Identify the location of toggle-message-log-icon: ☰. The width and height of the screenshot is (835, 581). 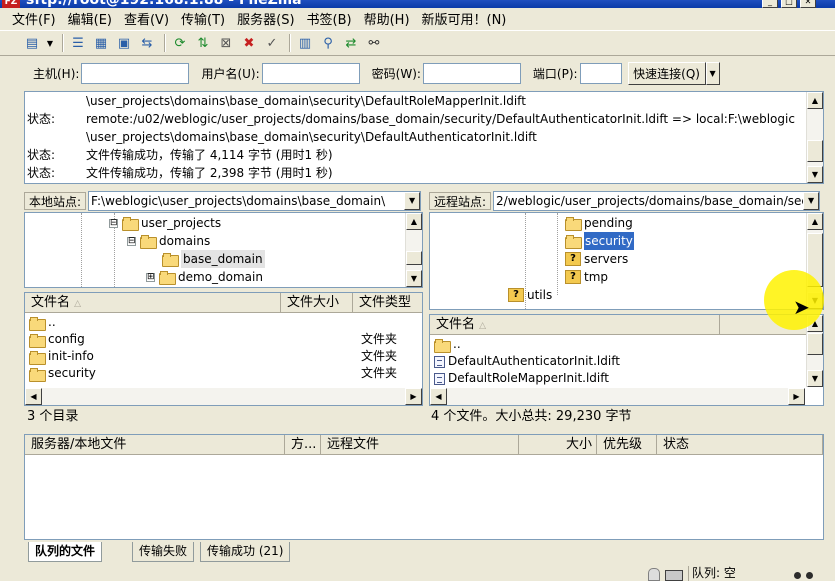
(78, 43).